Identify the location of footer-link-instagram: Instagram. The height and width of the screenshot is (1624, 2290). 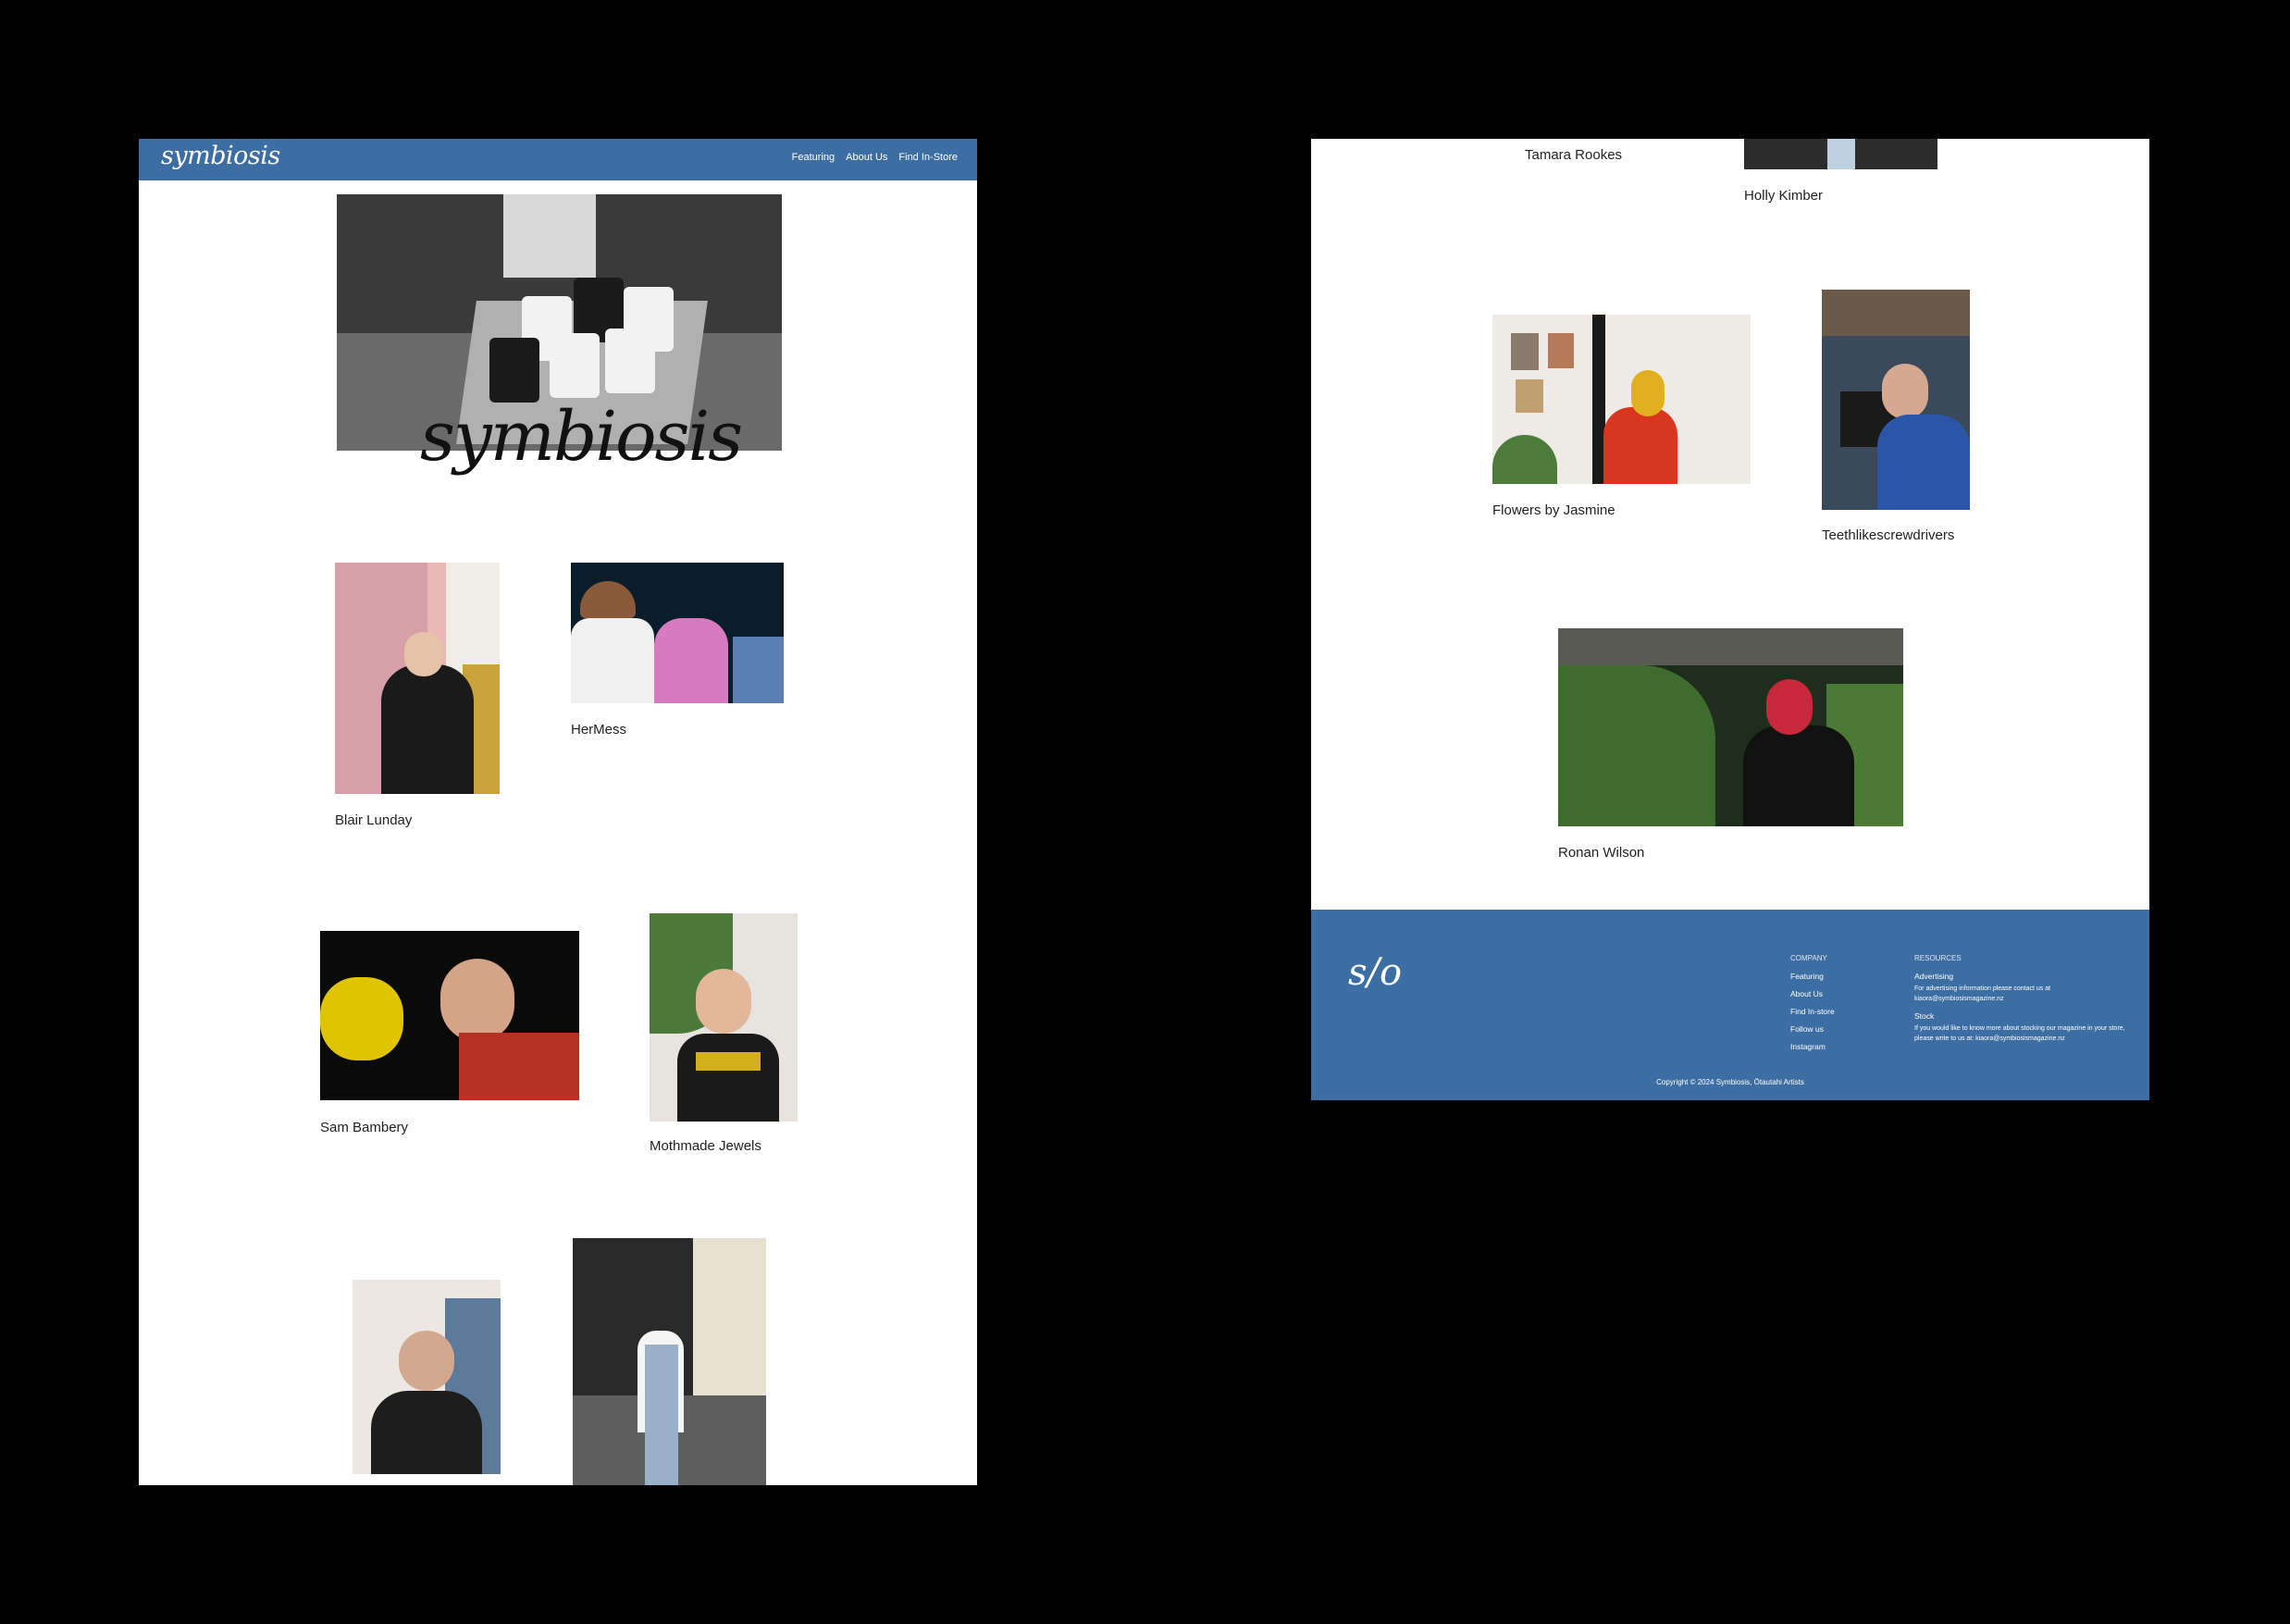
(1812, 1046).